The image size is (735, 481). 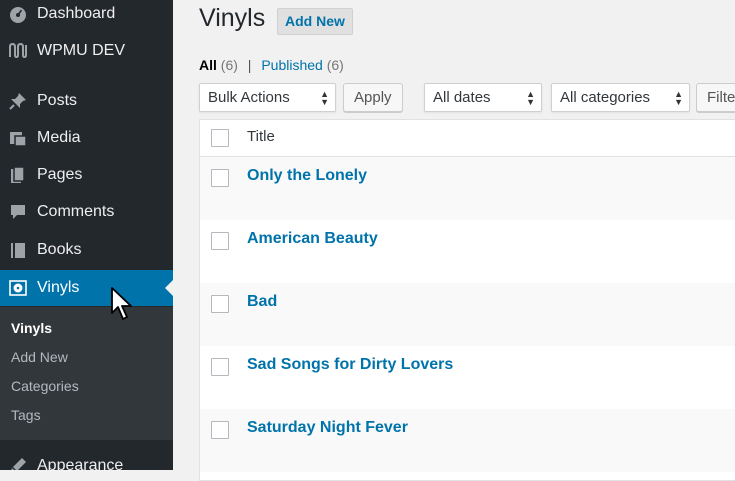 I want to click on table-row: Bad, so click(x=467, y=314).